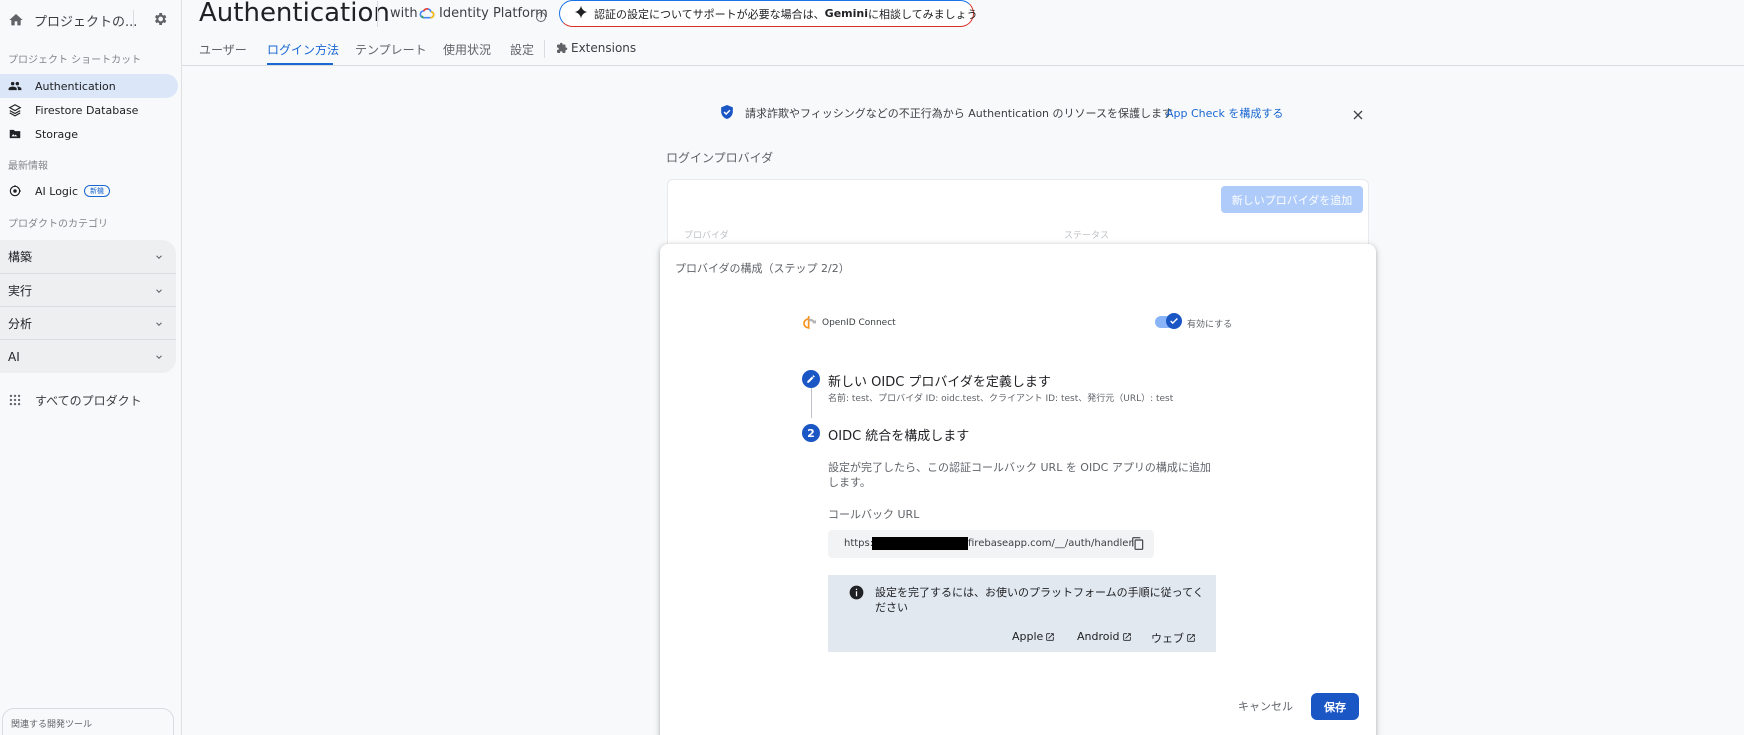 This screenshot has width=1744, height=735. I want to click on enable-label: 有効にする, so click(1210, 325).